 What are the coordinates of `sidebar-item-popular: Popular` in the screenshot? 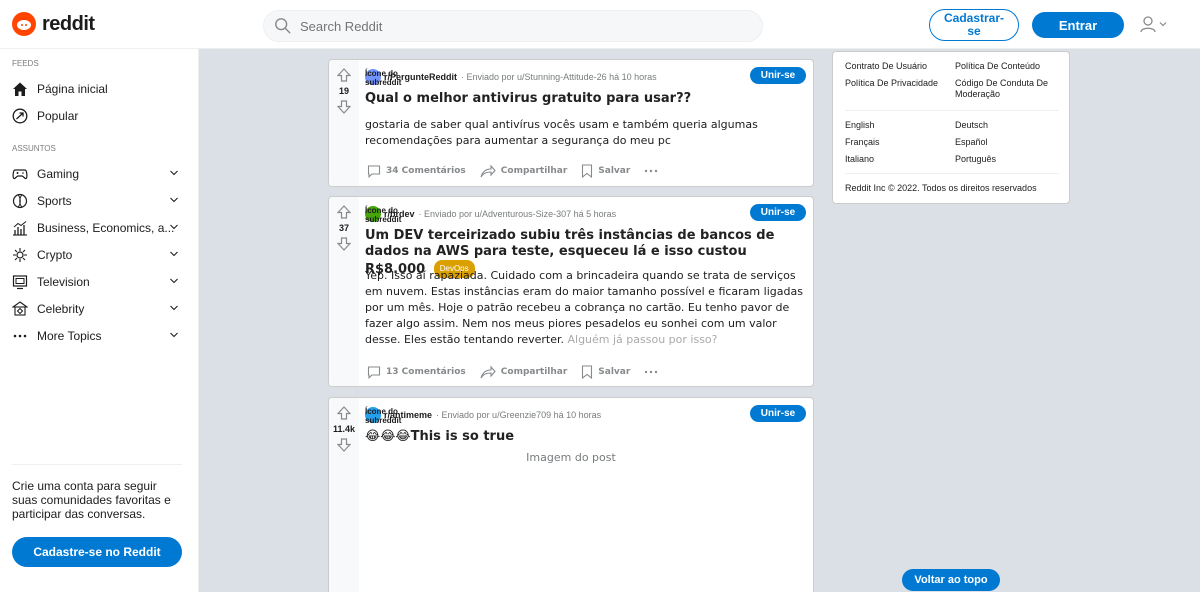 It's located at (99, 115).